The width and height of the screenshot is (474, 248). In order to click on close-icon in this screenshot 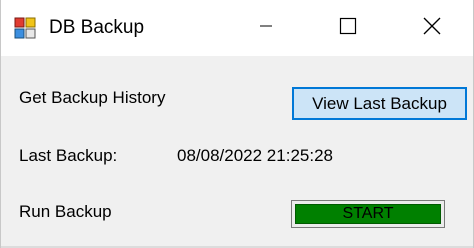, I will do `click(432, 28)`.